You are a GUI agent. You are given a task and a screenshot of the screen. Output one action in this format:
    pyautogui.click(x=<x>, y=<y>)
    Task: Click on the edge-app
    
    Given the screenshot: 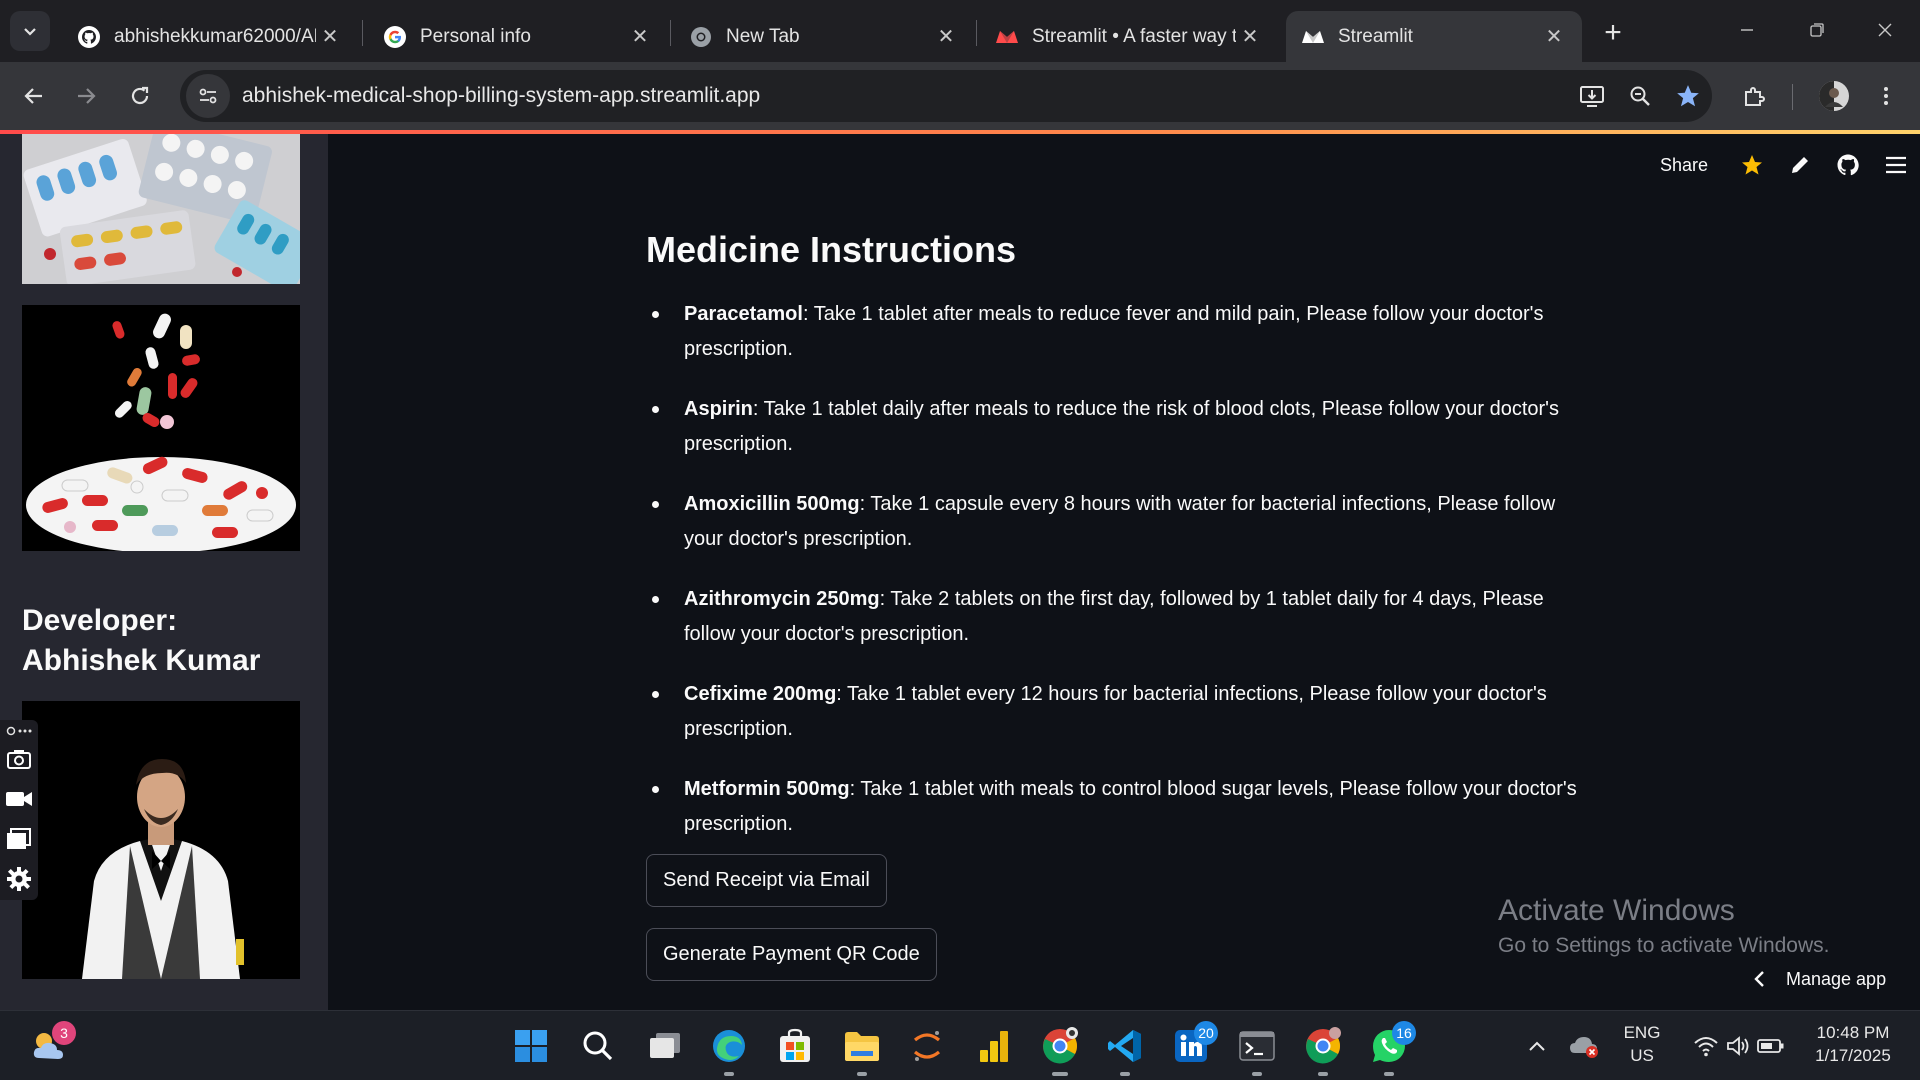 What is the action you would take?
    pyautogui.click(x=729, y=1049)
    